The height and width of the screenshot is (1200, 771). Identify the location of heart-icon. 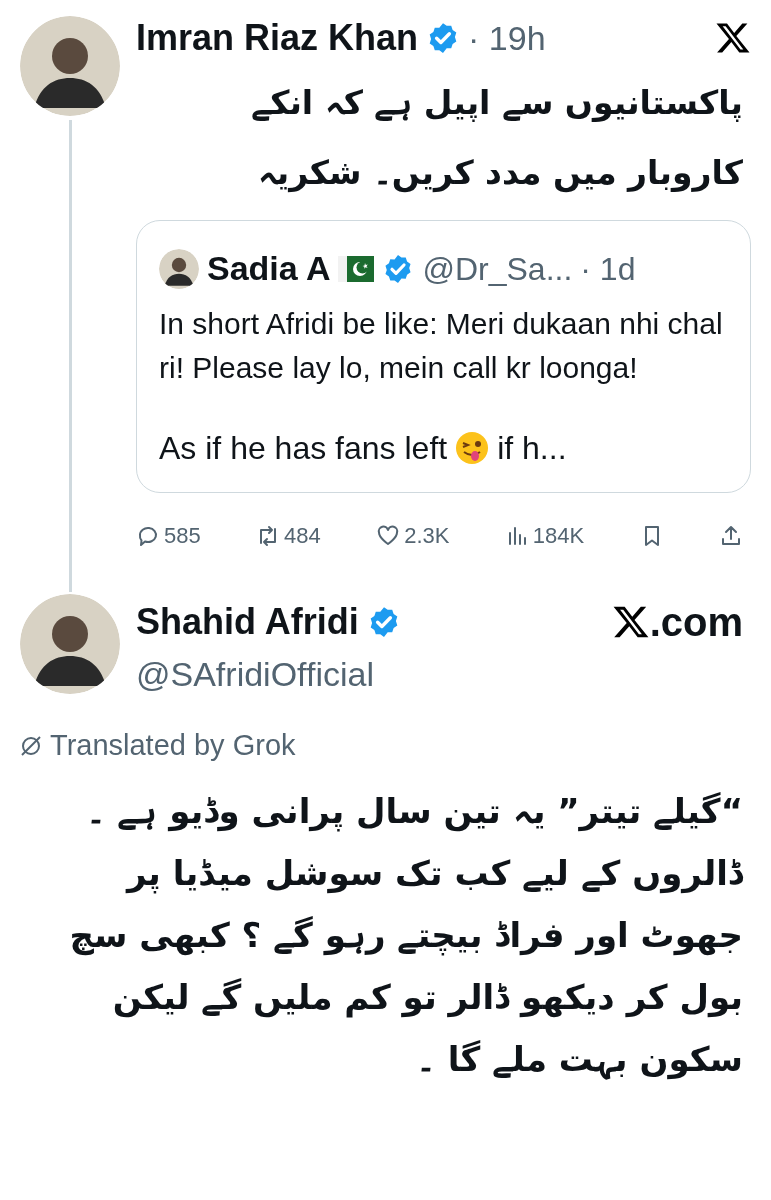
(388, 535).